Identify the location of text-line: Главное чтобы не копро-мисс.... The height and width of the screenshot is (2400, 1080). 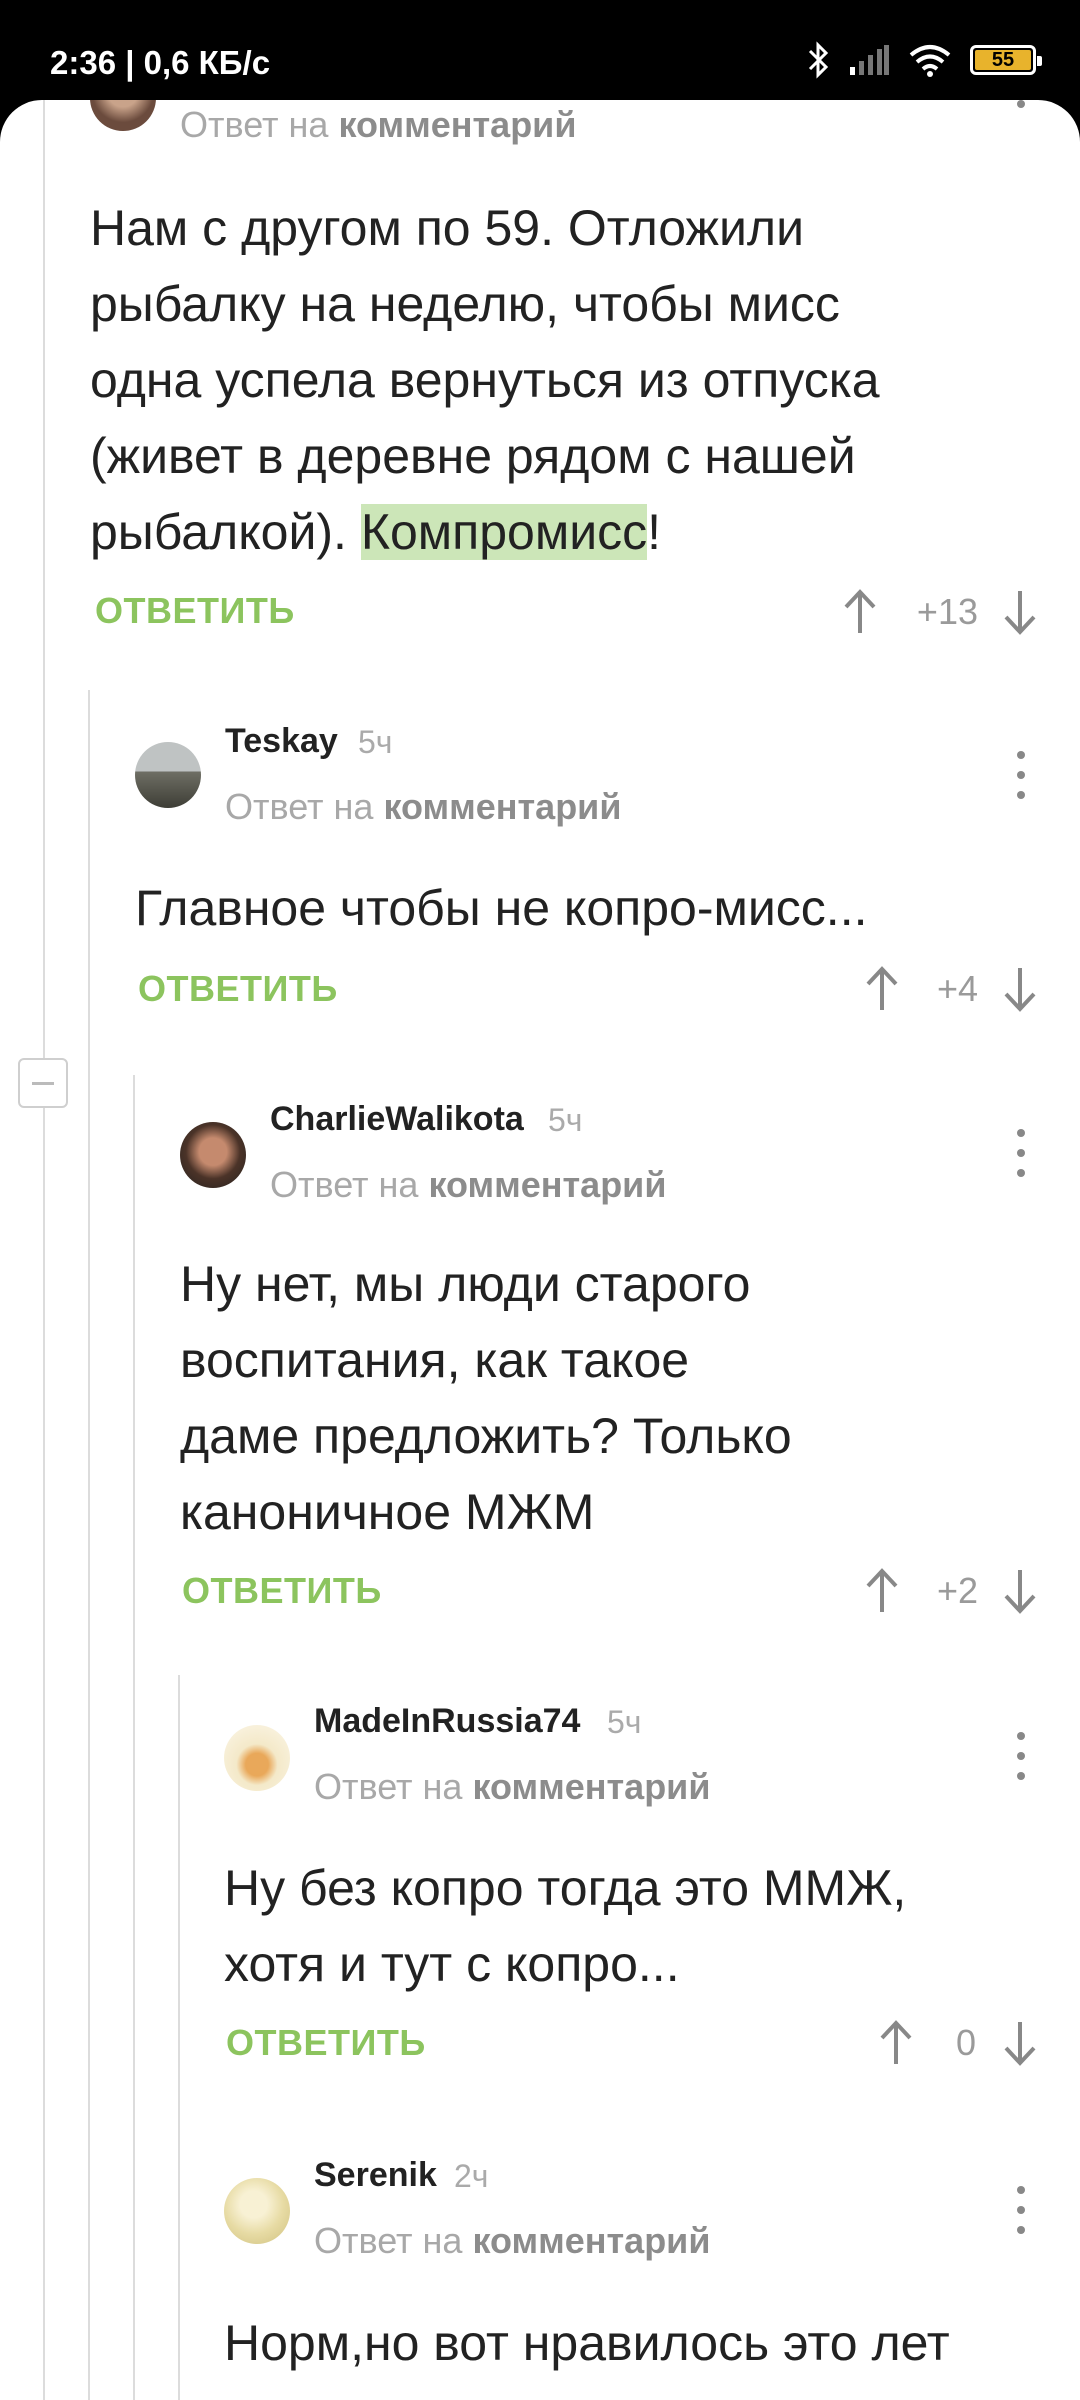
(501, 908).